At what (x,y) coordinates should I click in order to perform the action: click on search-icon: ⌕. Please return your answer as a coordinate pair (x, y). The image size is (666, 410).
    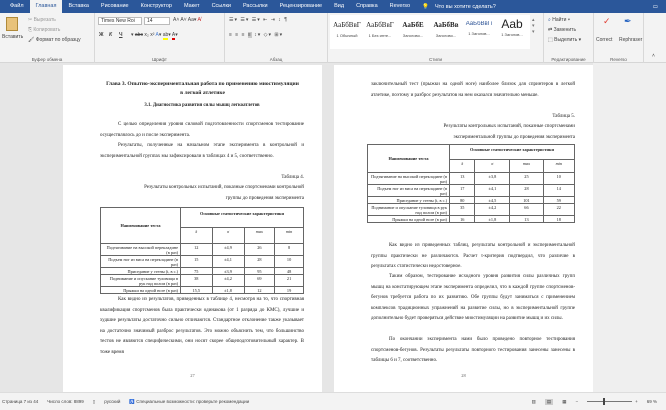
    Looking at the image, I should click on (549, 20).